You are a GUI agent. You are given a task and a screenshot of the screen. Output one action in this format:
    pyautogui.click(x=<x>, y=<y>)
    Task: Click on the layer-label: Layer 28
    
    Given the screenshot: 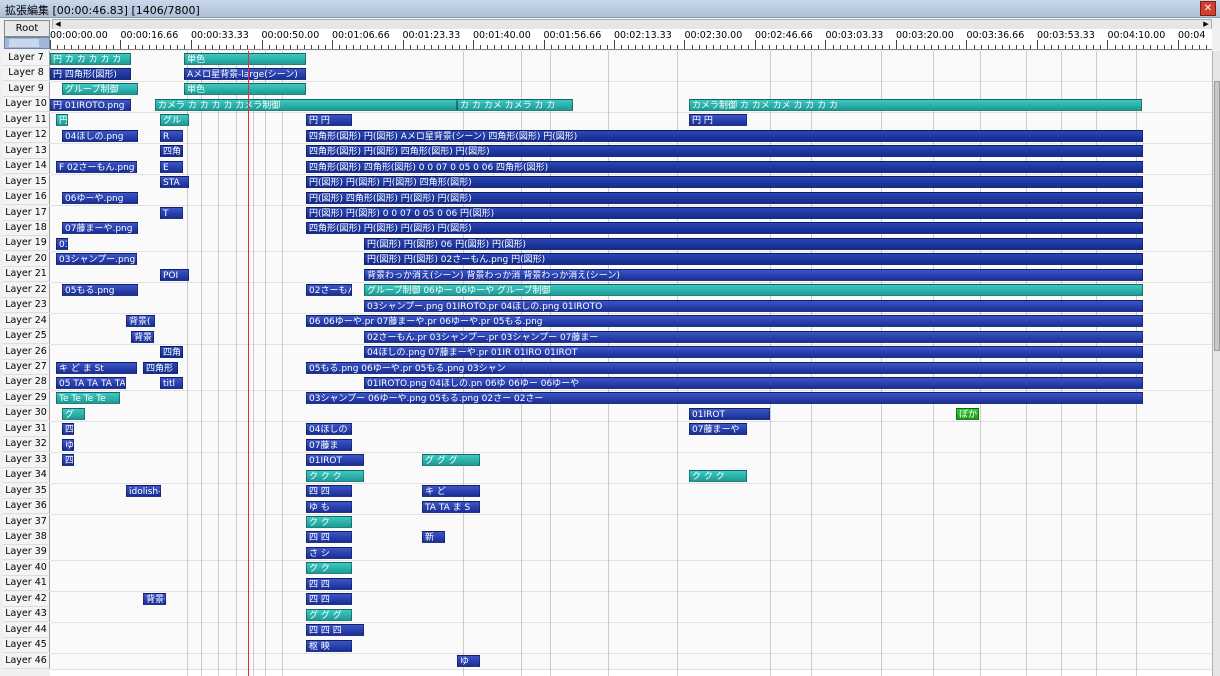 What is the action you would take?
    pyautogui.click(x=26, y=383)
    